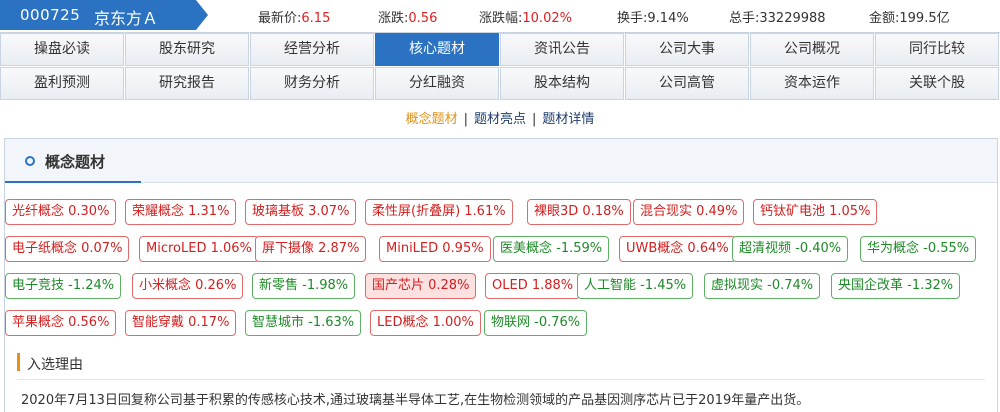  What do you see at coordinates (501, 379) in the screenshot?
I see `reason-divider` at bounding box center [501, 379].